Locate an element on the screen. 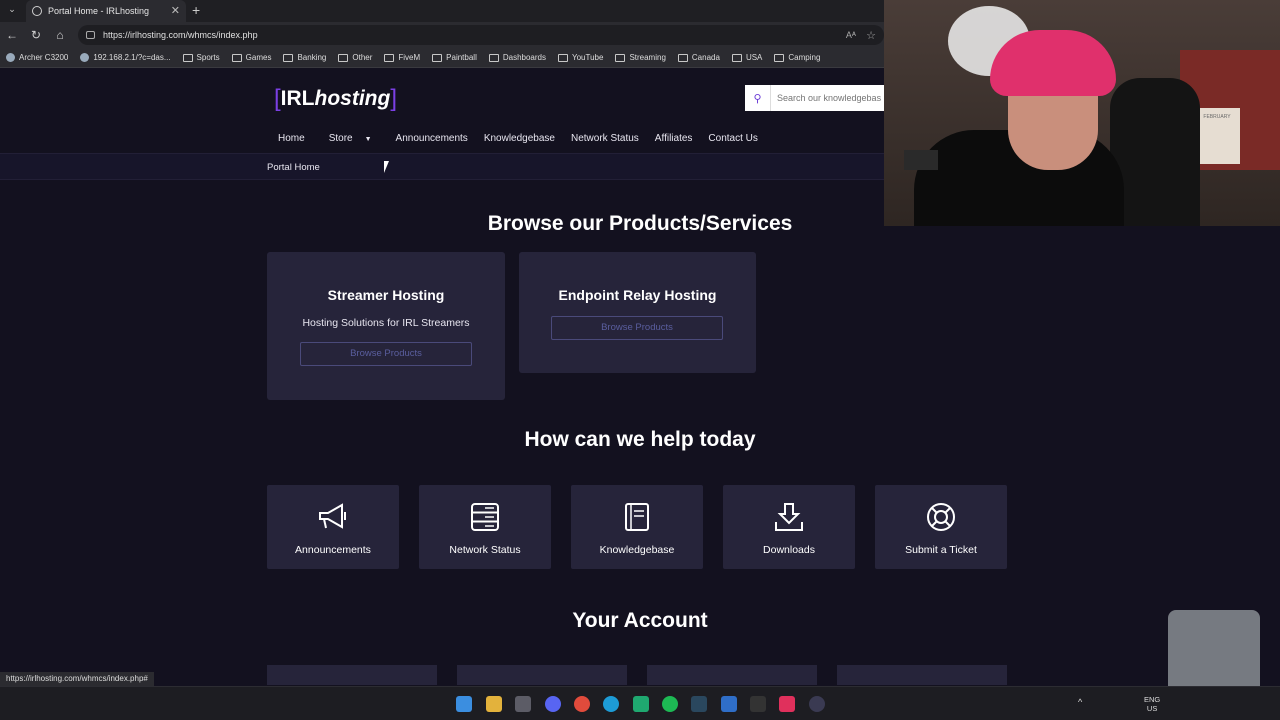 Image resolution: width=1280 pixels, height=720 pixels. link-status-url: https://irlhosting.com/whmcs/index.php# is located at coordinates (77, 679).